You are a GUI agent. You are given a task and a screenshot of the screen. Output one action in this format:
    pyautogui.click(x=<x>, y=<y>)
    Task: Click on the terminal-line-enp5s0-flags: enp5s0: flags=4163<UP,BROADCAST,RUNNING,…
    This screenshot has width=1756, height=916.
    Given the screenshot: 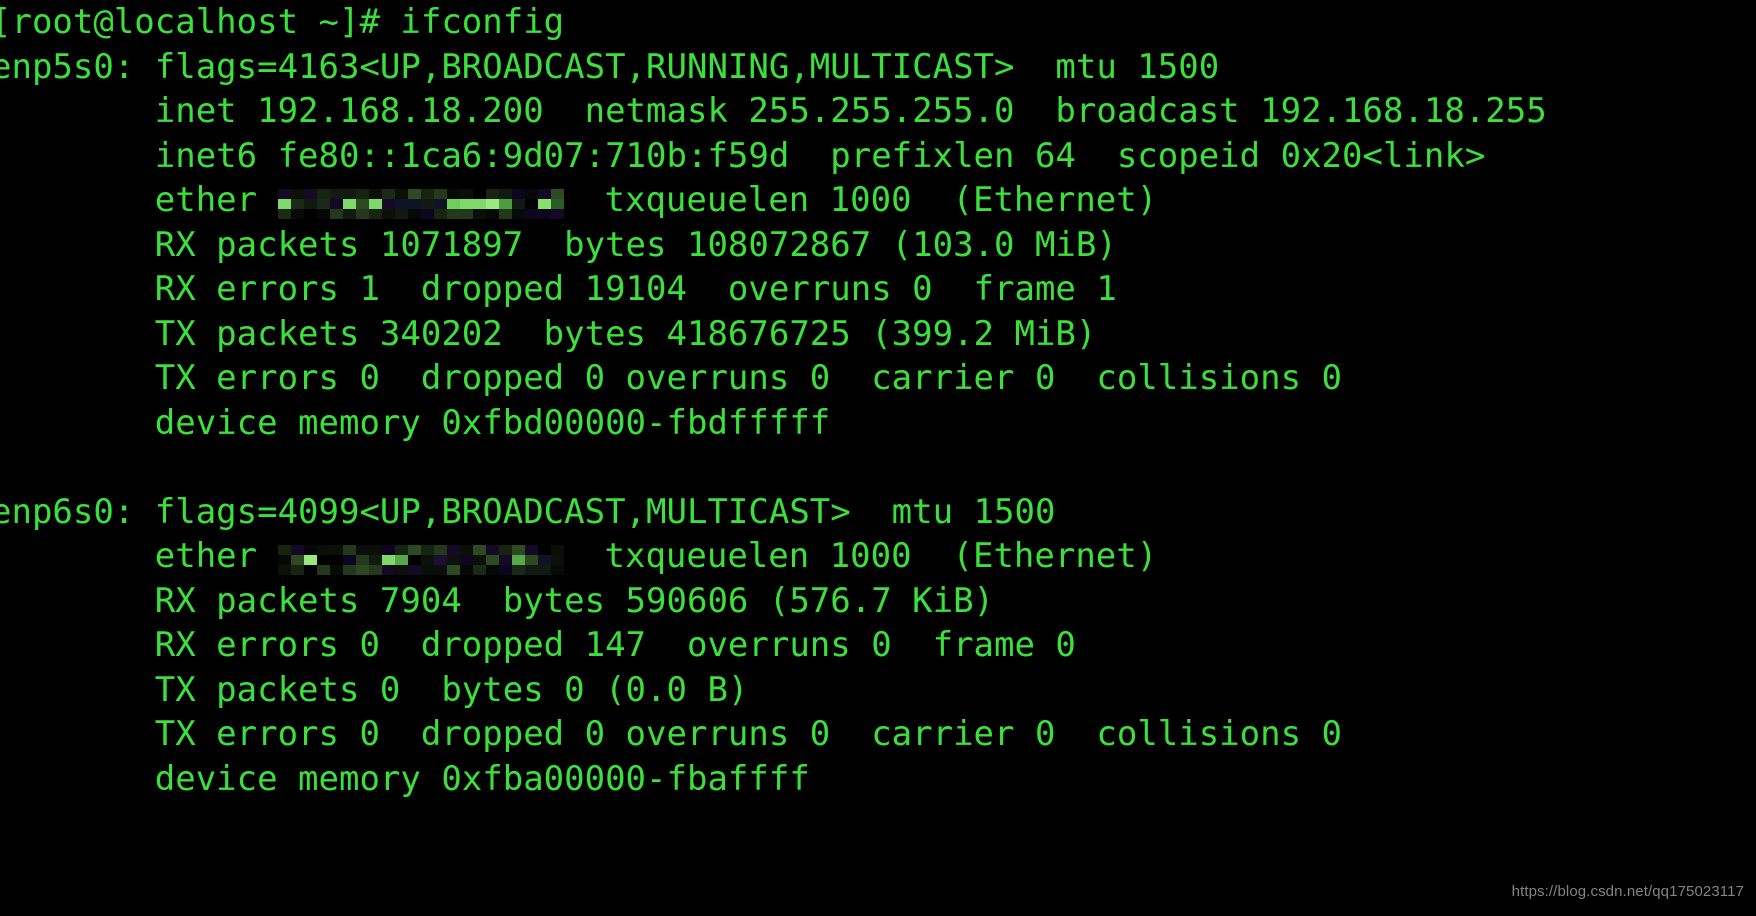 What is the action you would take?
    pyautogui.click(x=878, y=67)
    